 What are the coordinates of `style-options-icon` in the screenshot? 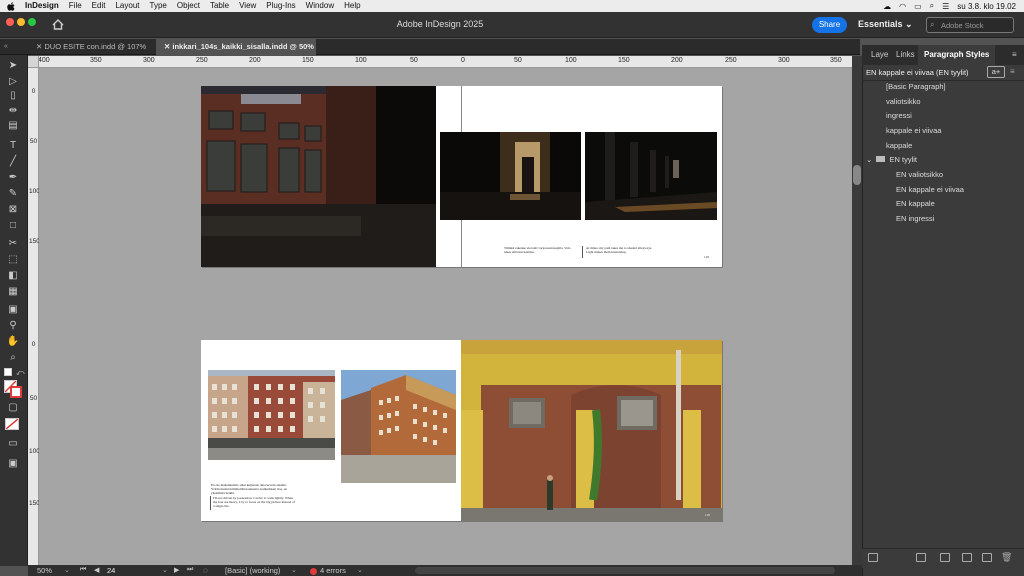 It's located at (967, 557).